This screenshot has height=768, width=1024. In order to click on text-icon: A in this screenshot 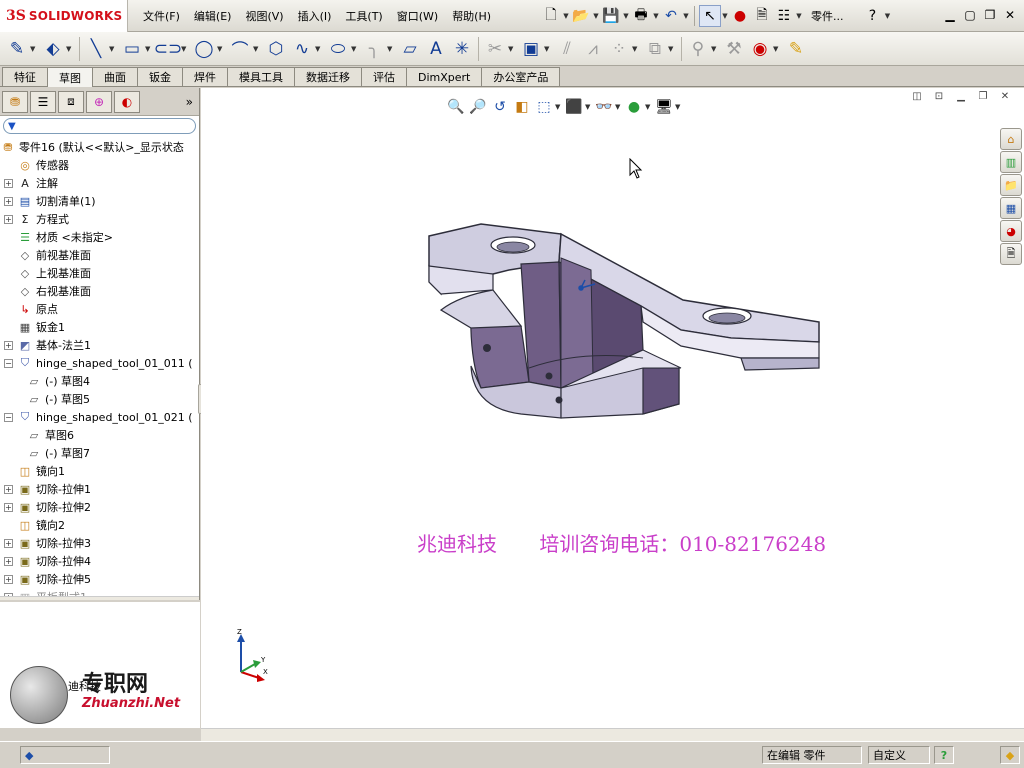, I will do `click(436, 49)`.